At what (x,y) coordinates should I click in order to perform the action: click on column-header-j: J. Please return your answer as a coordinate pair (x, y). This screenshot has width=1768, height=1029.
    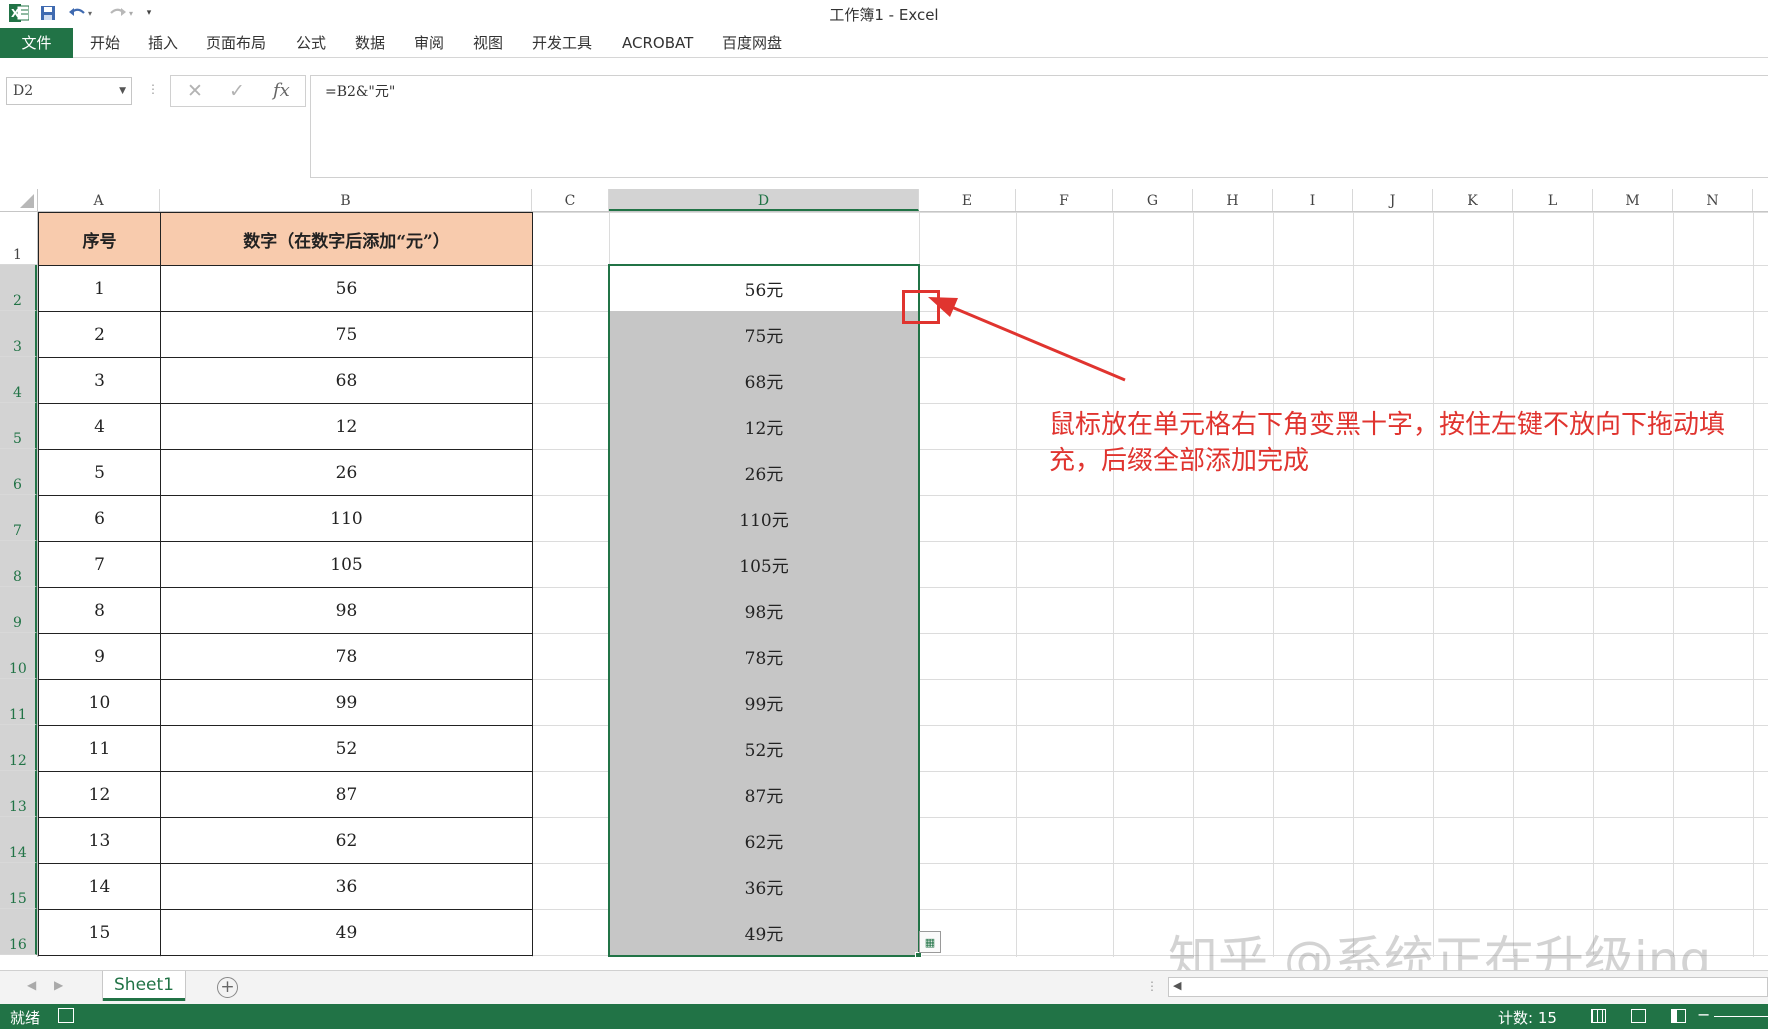
    Looking at the image, I should click on (1393, 200).